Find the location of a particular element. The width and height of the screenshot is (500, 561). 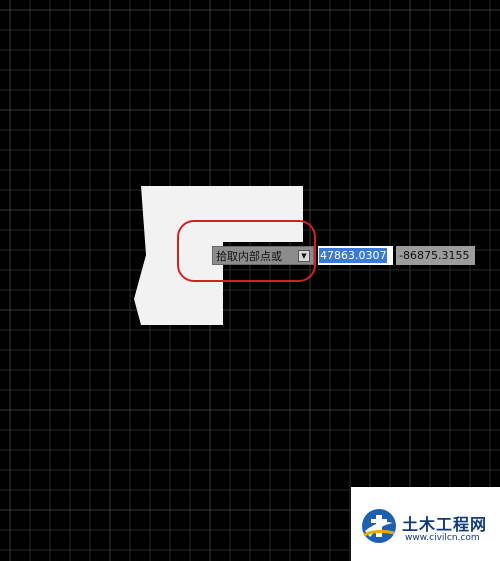

y-coordinate-input: -86875.3155 is located at coordinates (435, 255).